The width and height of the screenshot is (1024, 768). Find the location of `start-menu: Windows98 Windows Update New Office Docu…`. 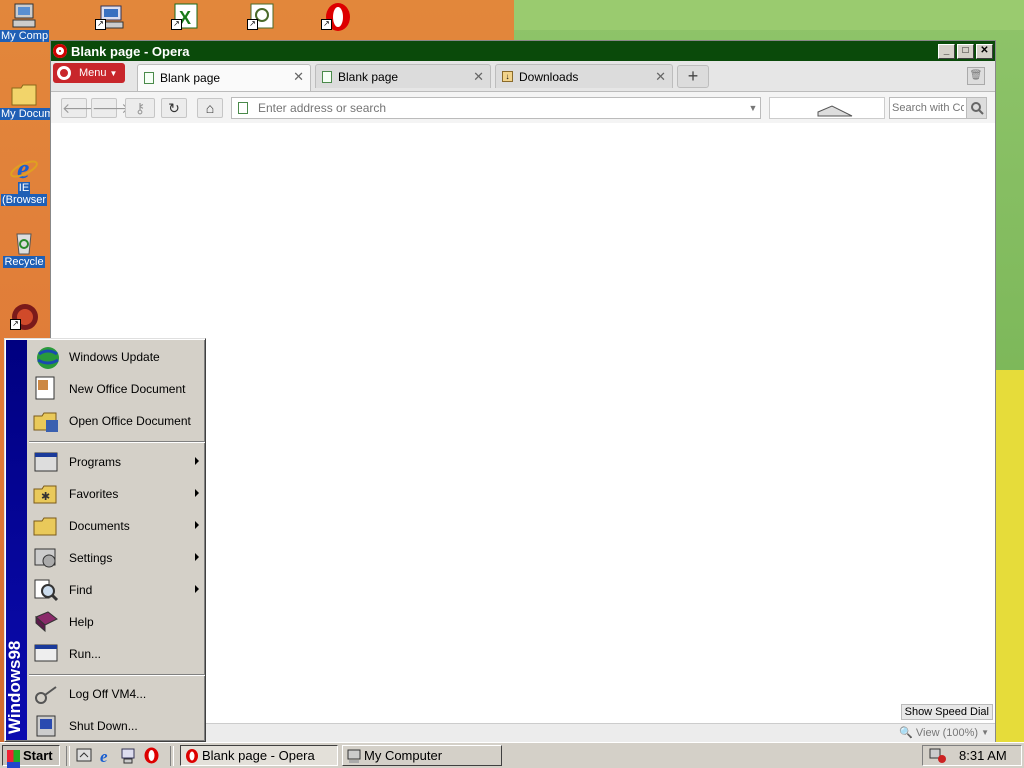

start-menu: Windows98 Windows Update New Office Docu… is located at coordinates (105, 540).